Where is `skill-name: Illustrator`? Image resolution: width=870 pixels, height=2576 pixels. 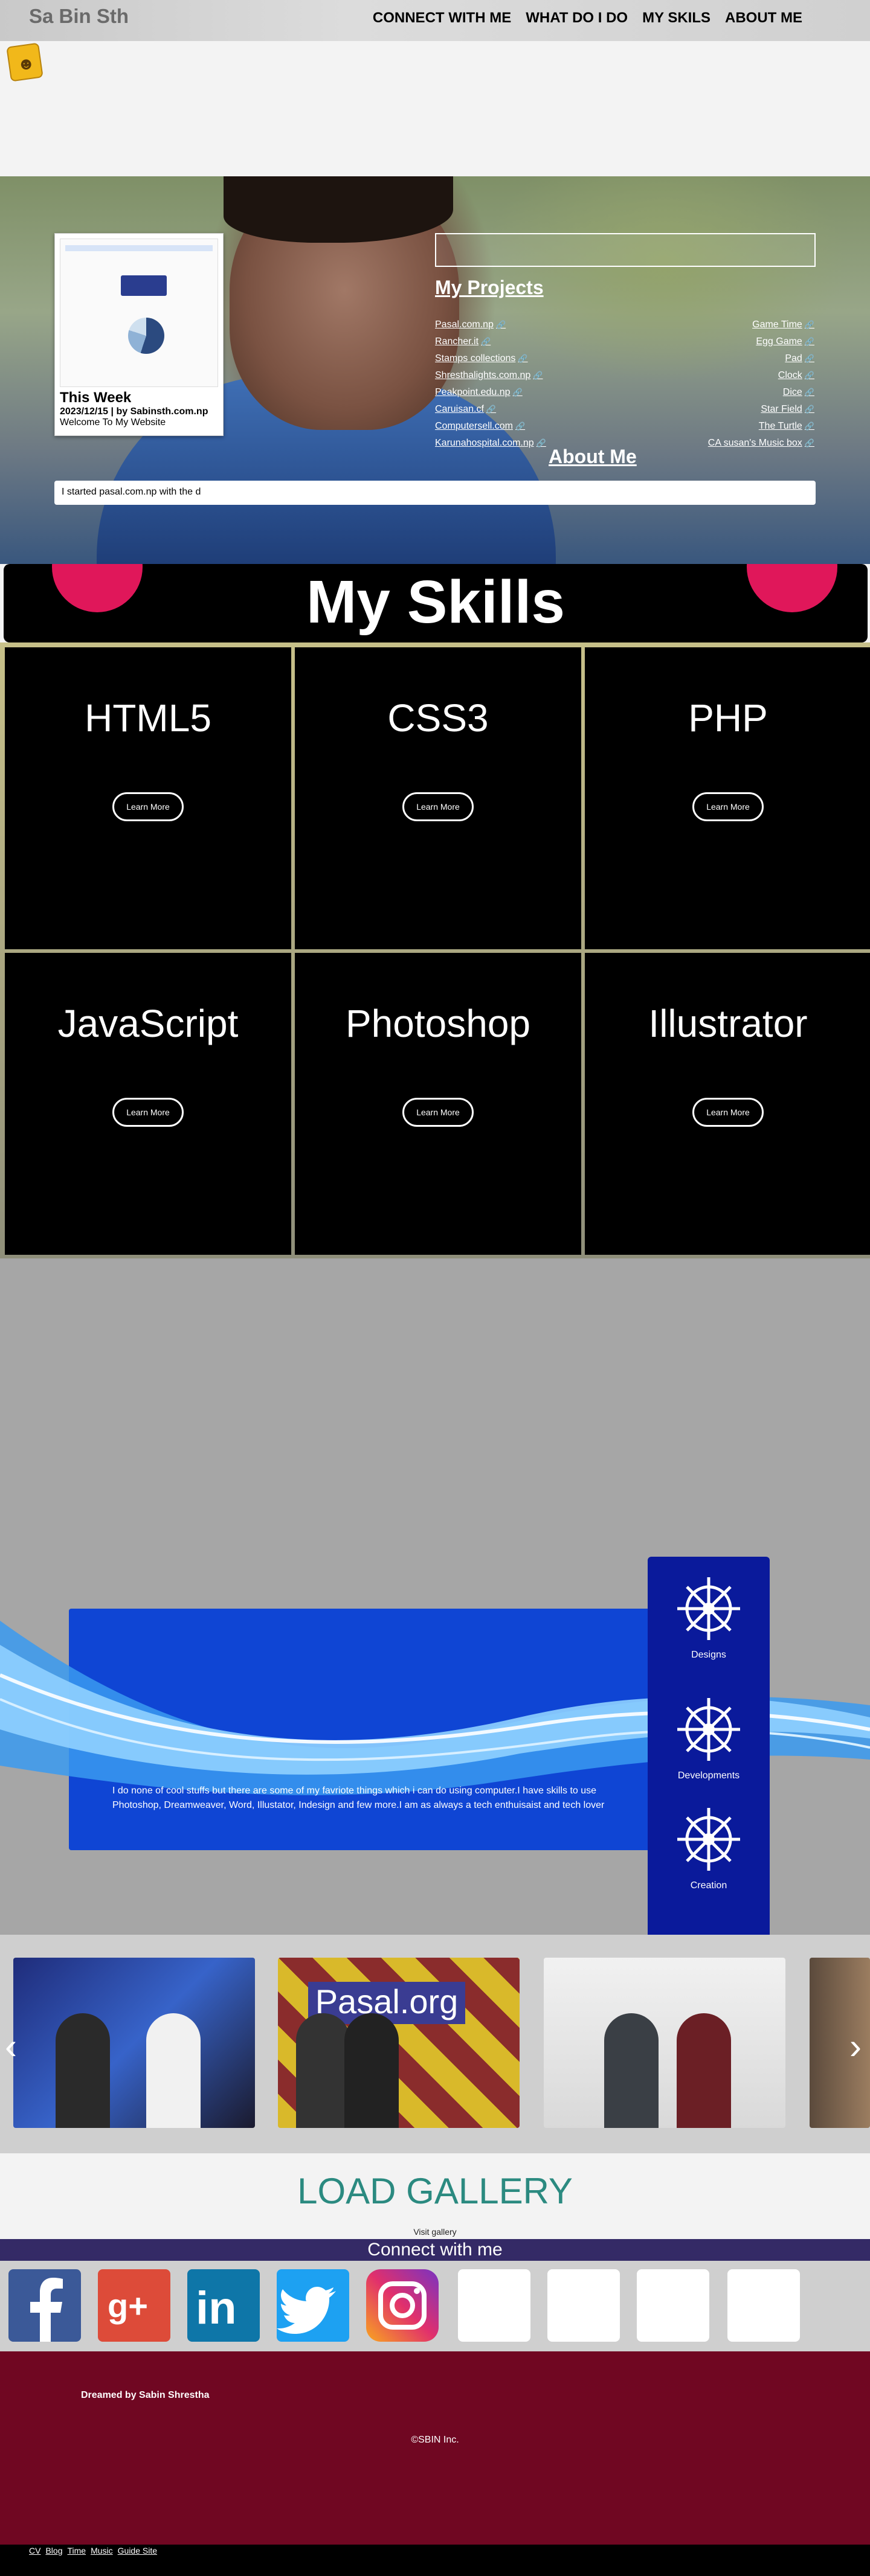 skill-name: Illustrator is located at coordinates (728, 1023).